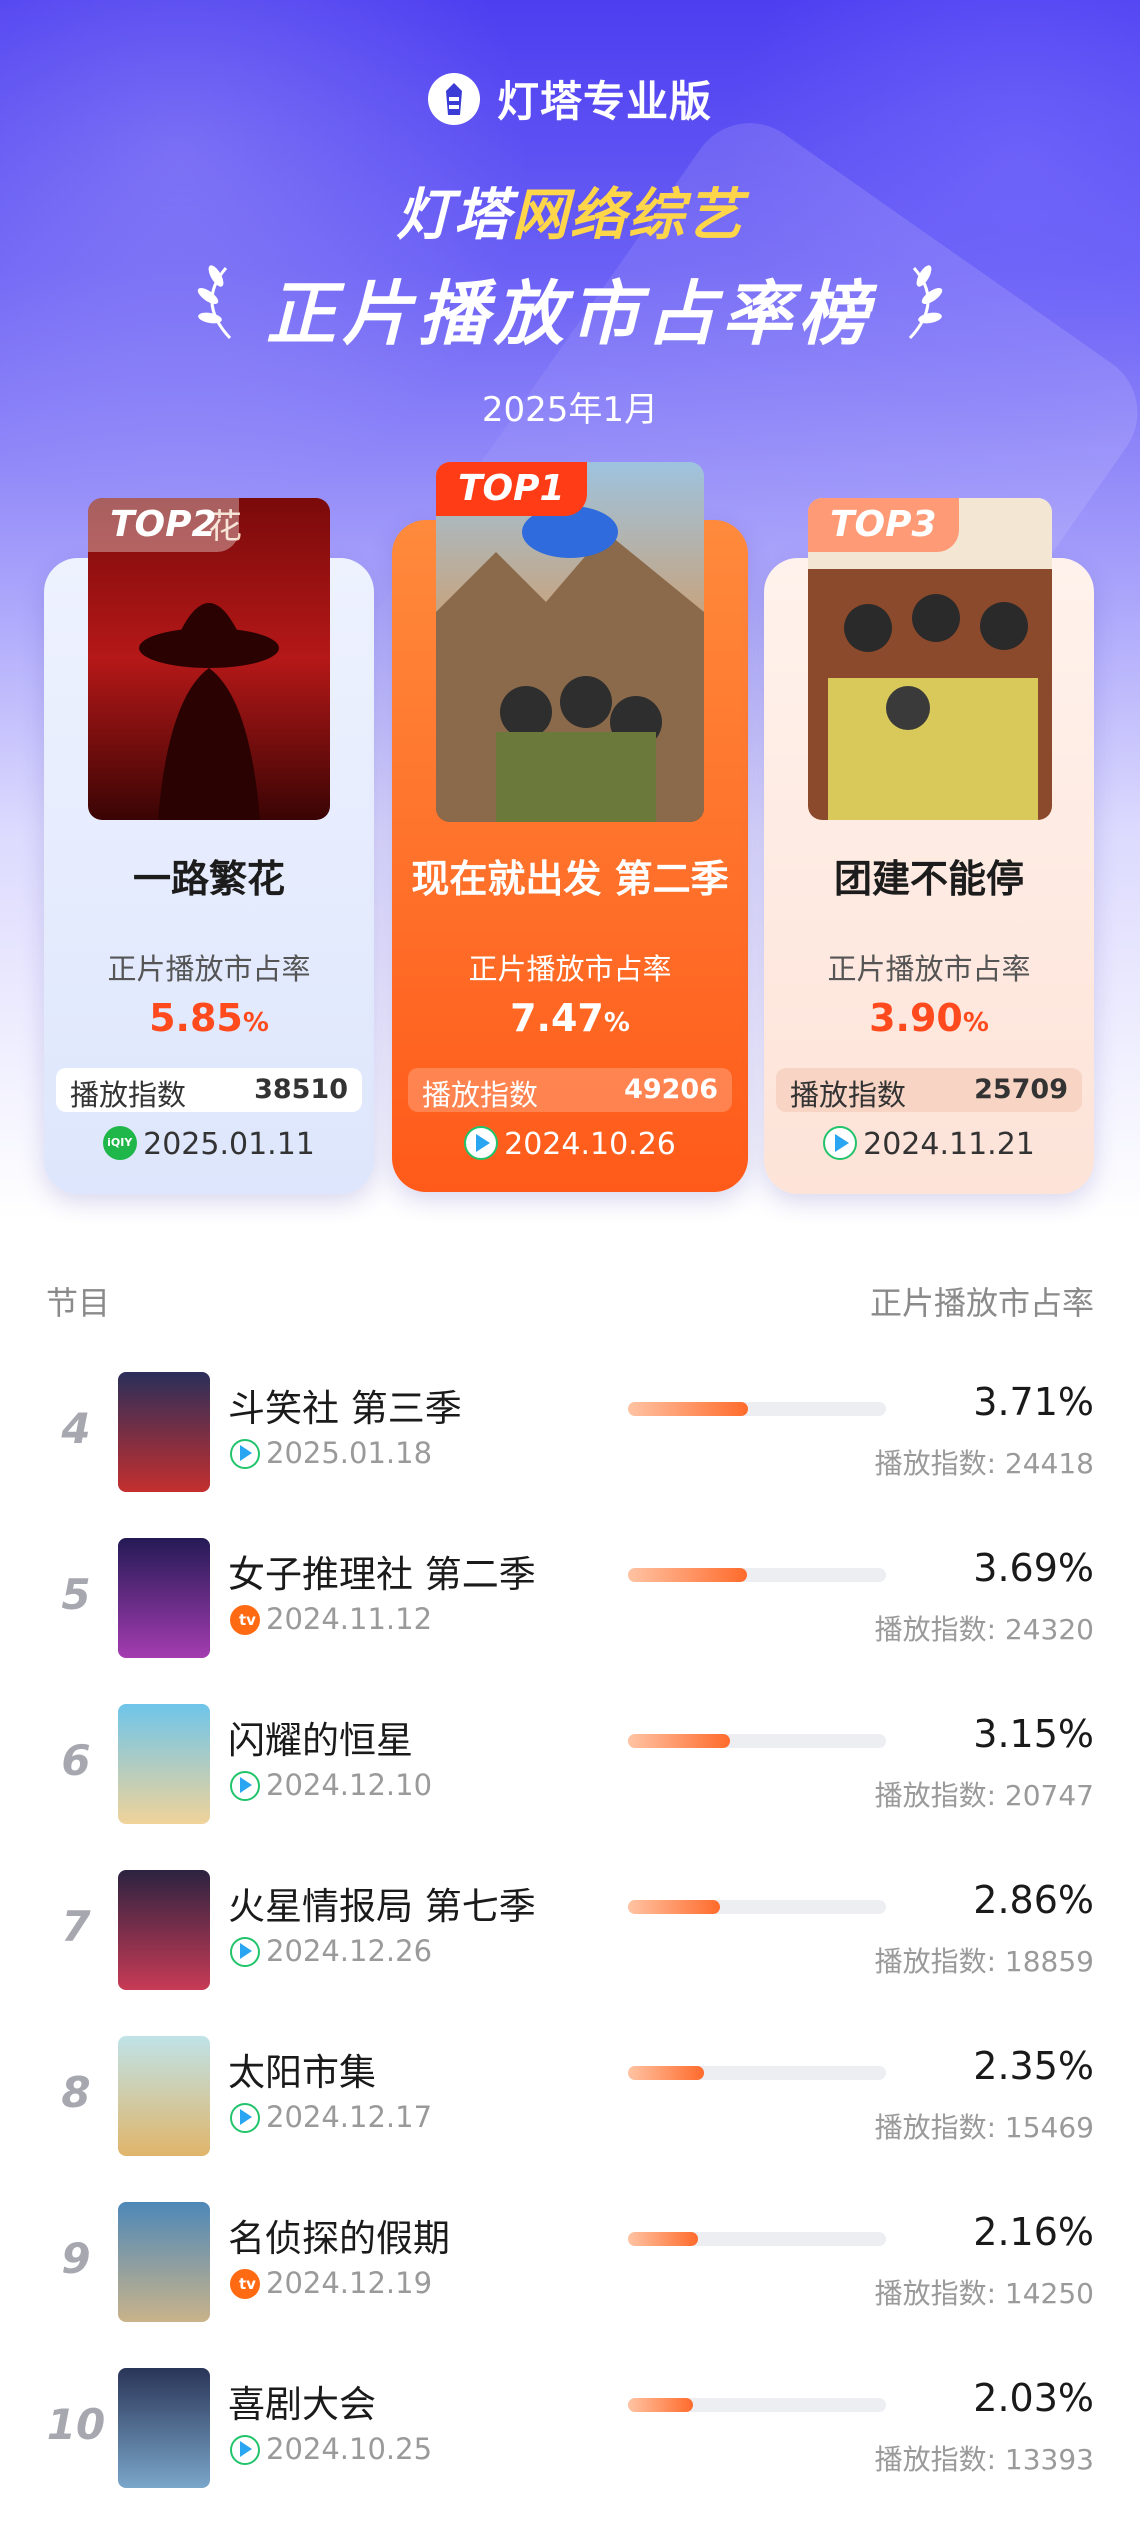 Image resolution: width=1140 pixels, height=2524 pixels. Describe the element at coordinates (984, 1463) in the screenshot. I see `play-index: 播放指数: 24418` at that location.